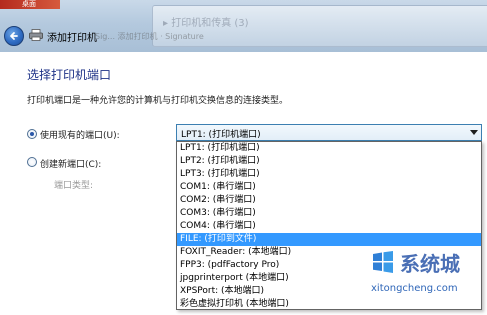  Describe the element at coordinates (329, 213) in the screenshot. I see `dropdown-item-com3: COM3: (串行端口)` at that location.